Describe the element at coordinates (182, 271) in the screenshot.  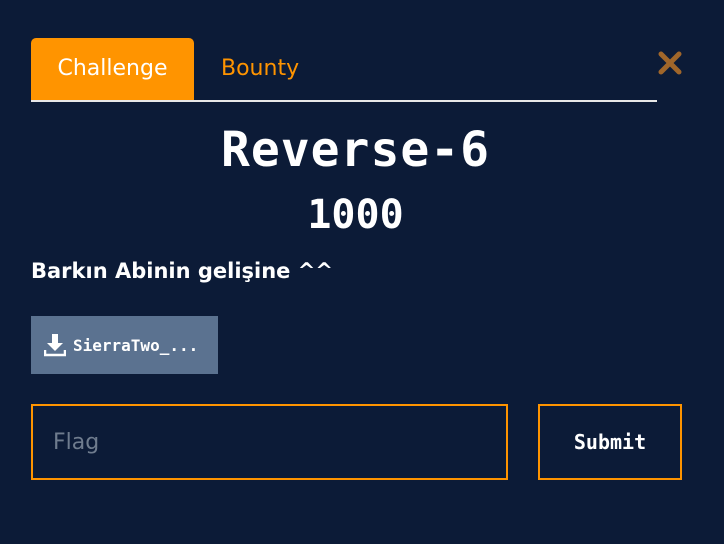
I see `challenge-description: Barkın Abinin gelişine ^^` at that location.